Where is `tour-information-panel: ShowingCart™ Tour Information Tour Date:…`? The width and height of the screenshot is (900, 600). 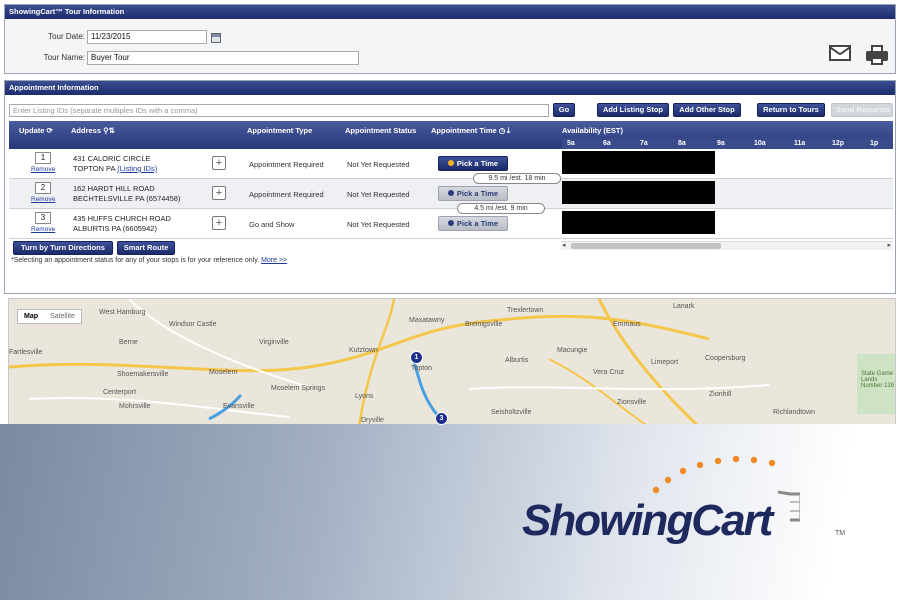
tour-information-panel: ShowingCart™ Tour Information Tour Date:… is located at coordinates (450, 39).